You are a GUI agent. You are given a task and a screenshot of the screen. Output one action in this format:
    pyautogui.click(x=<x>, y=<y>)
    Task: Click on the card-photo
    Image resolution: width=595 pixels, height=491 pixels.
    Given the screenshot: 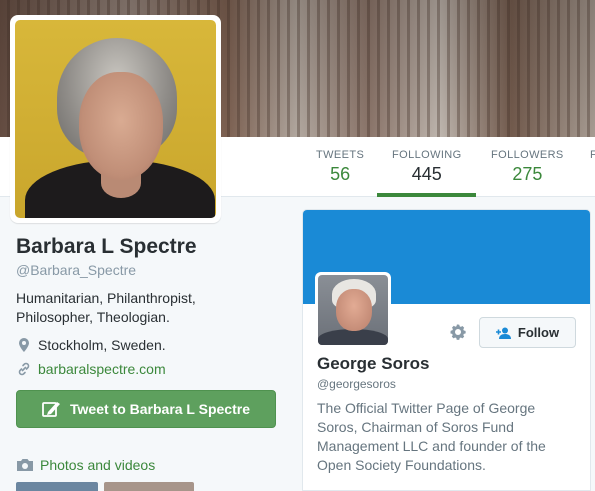 What is the action you would take?
    pyautogui.click(x=353, y=310)
    